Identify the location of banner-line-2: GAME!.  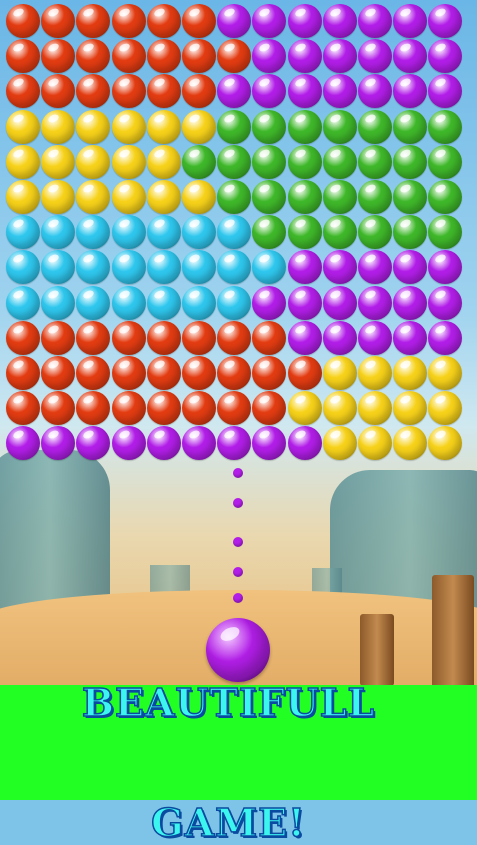
(228, 822).